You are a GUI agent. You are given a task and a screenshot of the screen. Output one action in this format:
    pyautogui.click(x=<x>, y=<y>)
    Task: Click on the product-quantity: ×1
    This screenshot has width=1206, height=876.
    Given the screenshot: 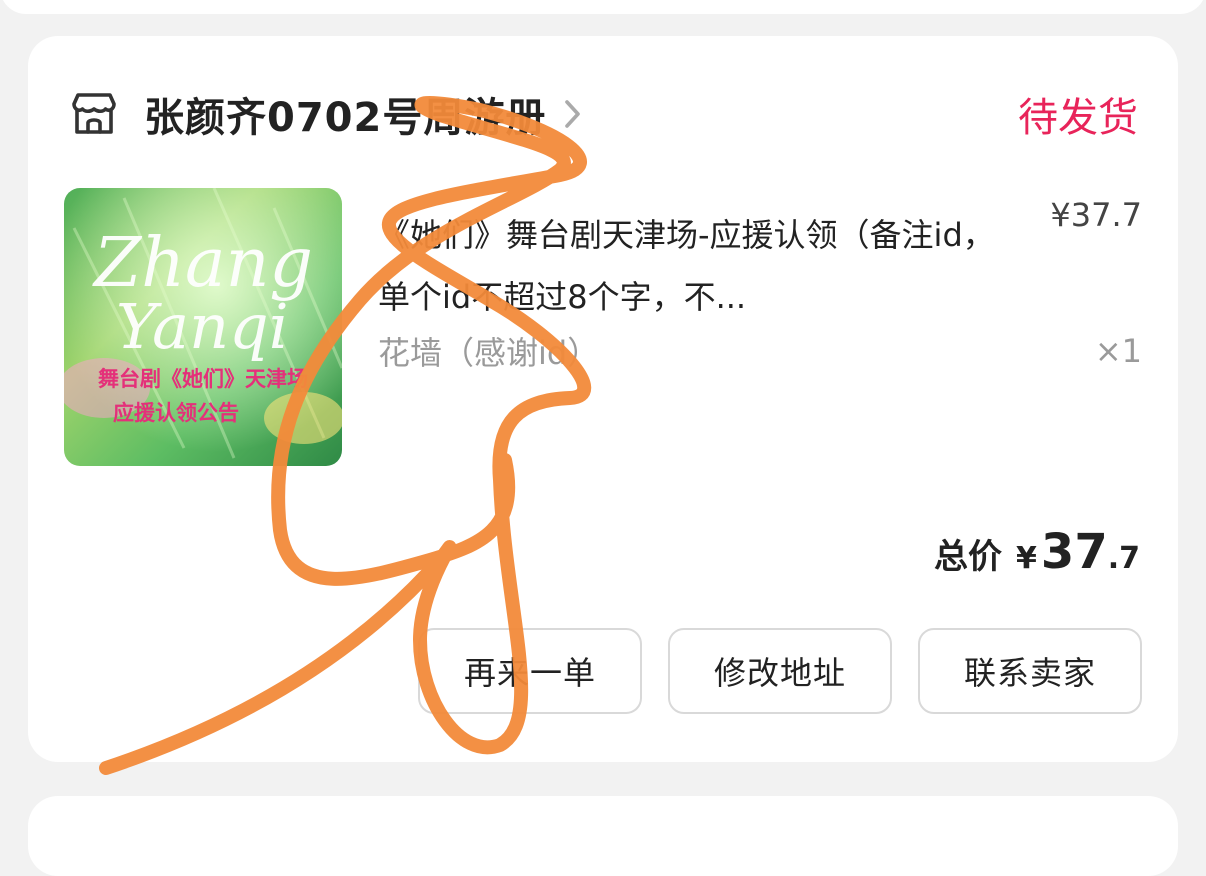 What is the action you would take?
    pyautogui.click(x=1118, y=351)
    